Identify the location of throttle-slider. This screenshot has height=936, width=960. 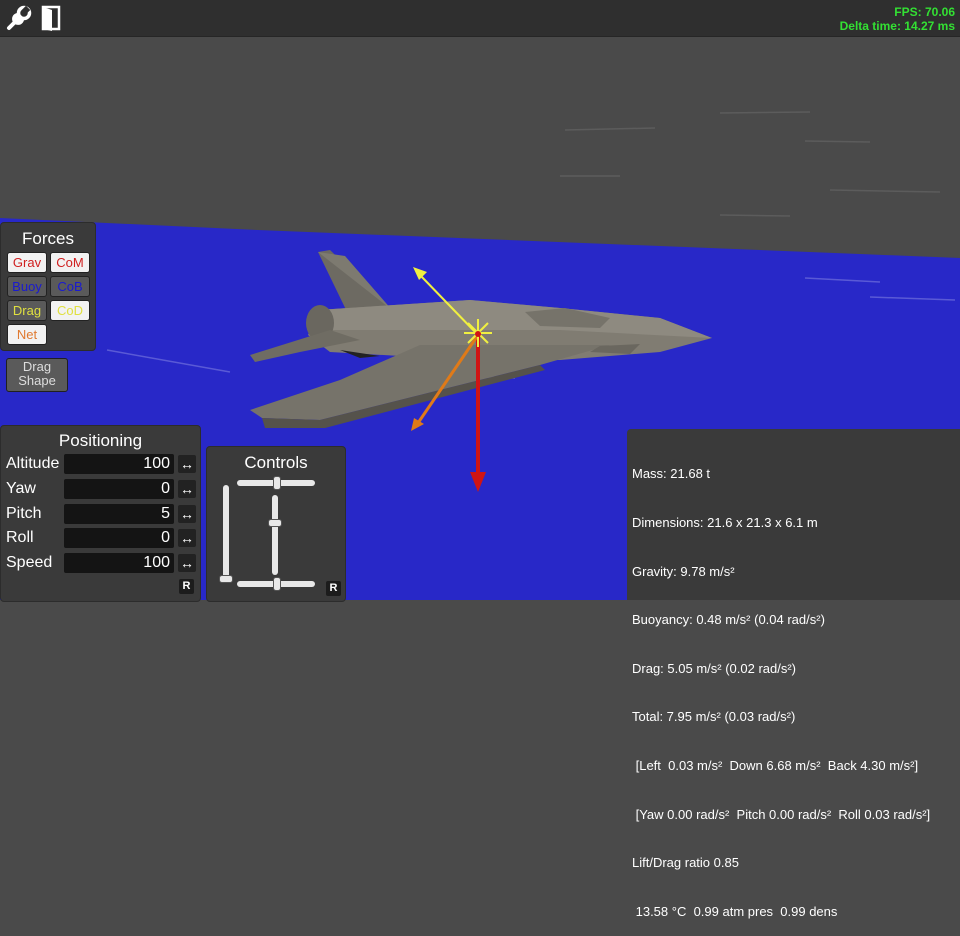
(226, 533).